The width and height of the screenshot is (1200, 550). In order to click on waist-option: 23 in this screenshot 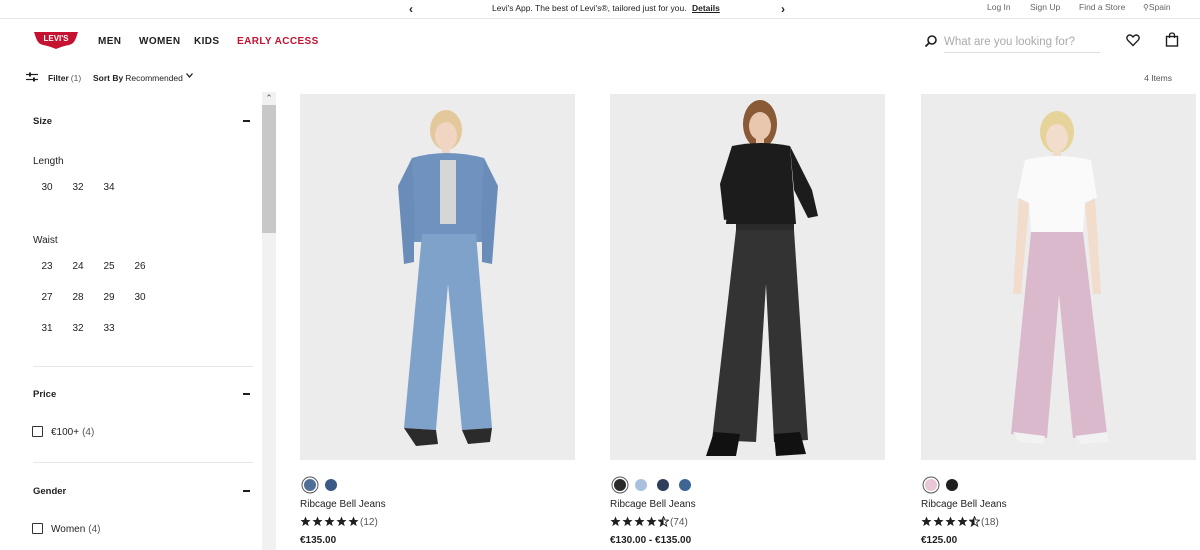, I will do `click(47, 266)`.